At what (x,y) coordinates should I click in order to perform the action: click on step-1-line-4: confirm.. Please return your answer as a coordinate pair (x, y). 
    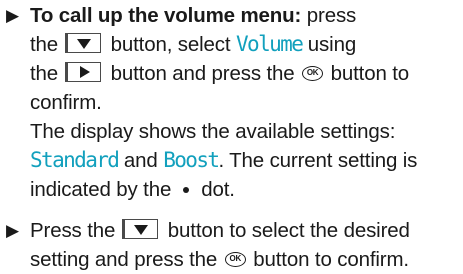
    Looking at the image, I should click on (246, 102).